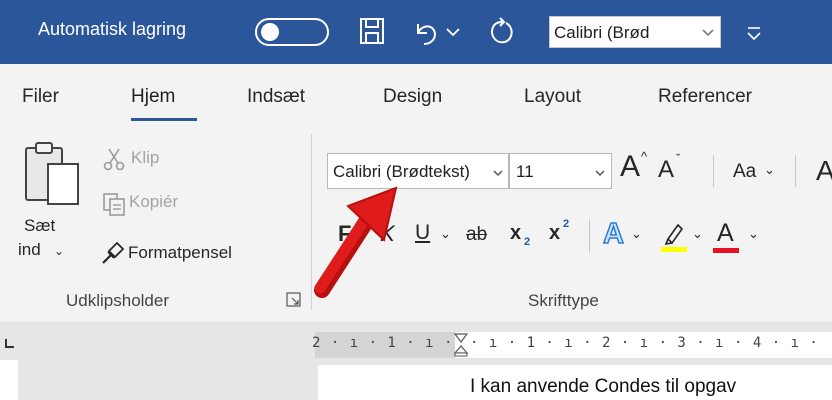  I want to click on tab-design: Design, so click(412, 97).